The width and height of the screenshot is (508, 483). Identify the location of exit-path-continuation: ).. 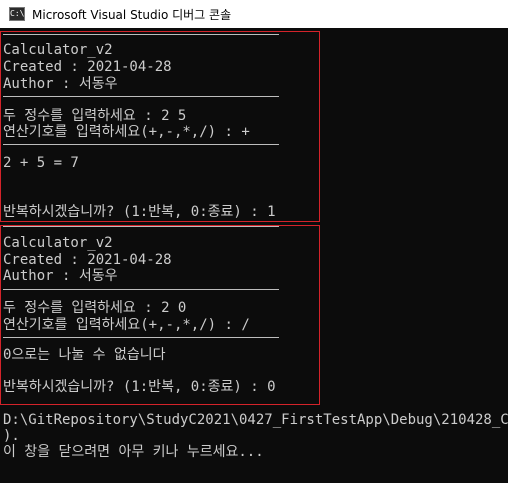
(11, 436).